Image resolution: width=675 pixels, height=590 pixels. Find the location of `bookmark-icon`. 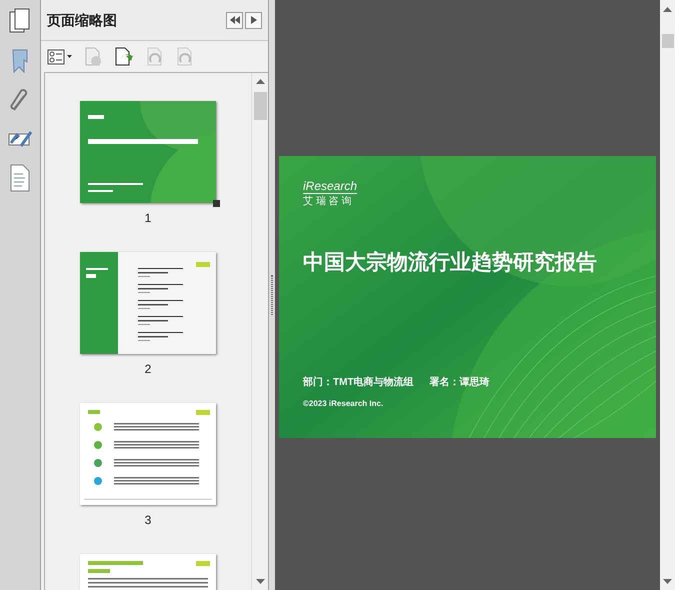

bookmark-icon is located at coordinates (20, 61).